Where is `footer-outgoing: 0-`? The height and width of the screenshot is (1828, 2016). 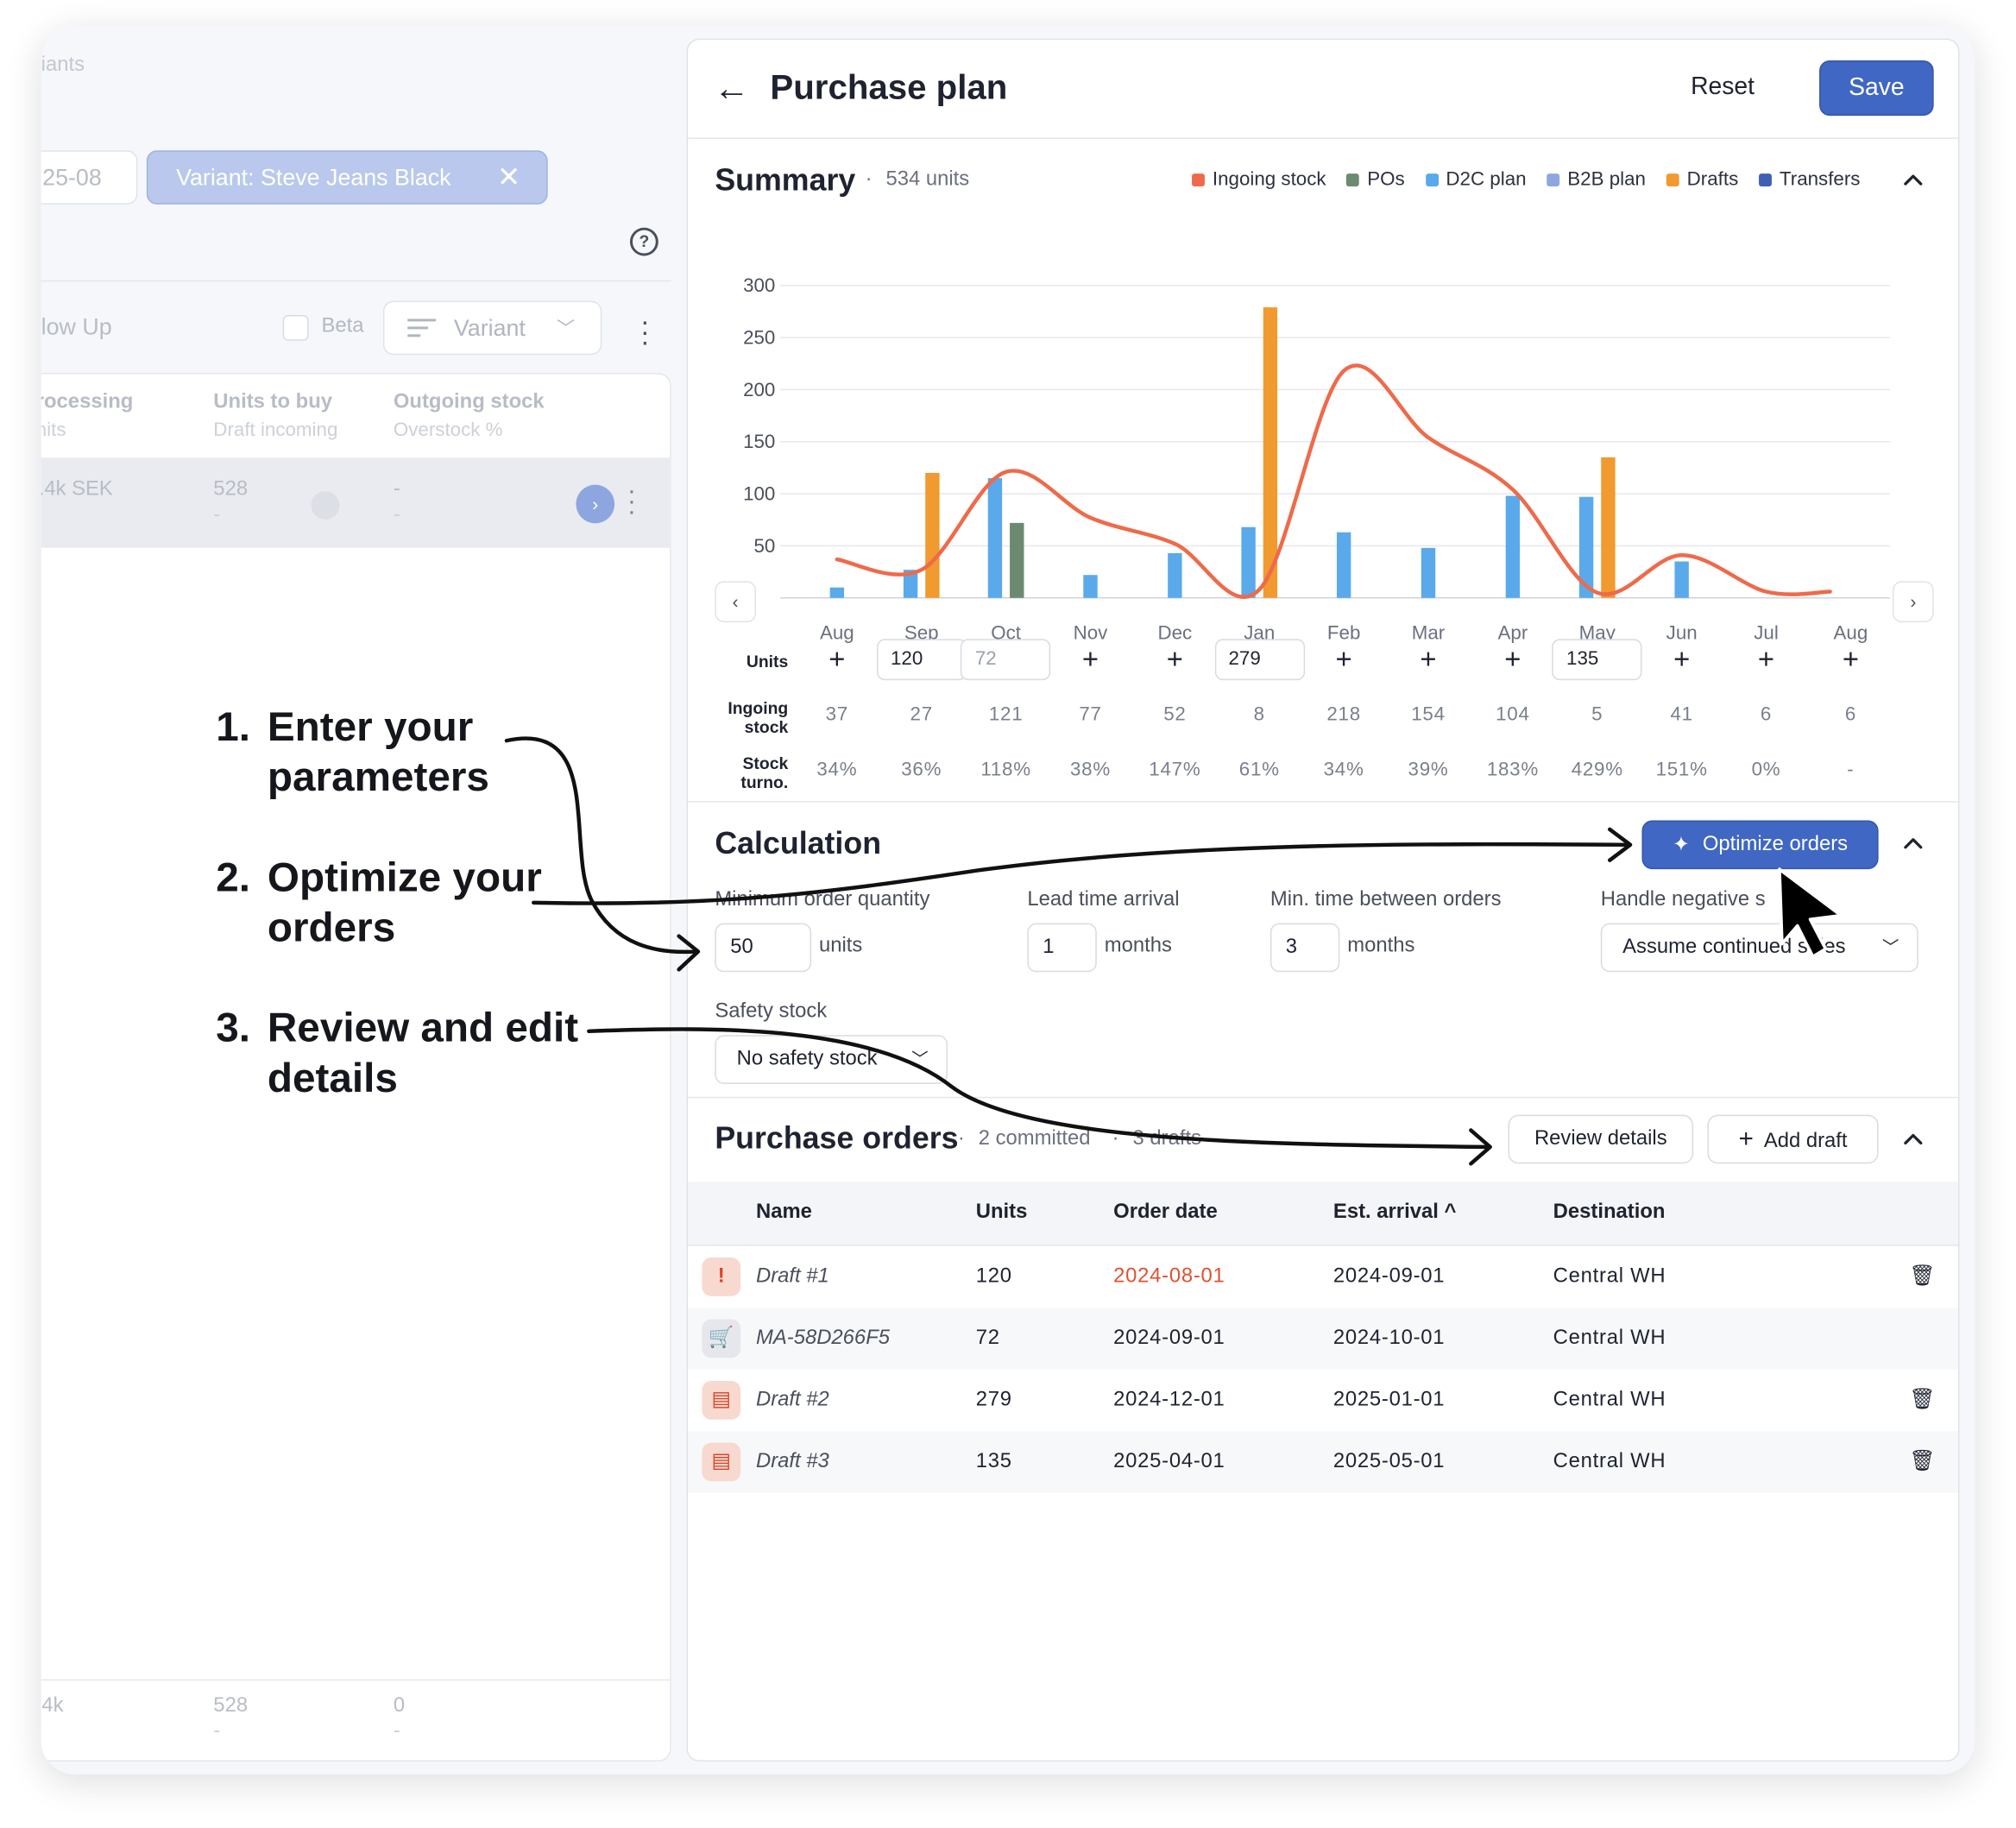
footer-outgoing: 0- is located at coordinates (399, 1718).